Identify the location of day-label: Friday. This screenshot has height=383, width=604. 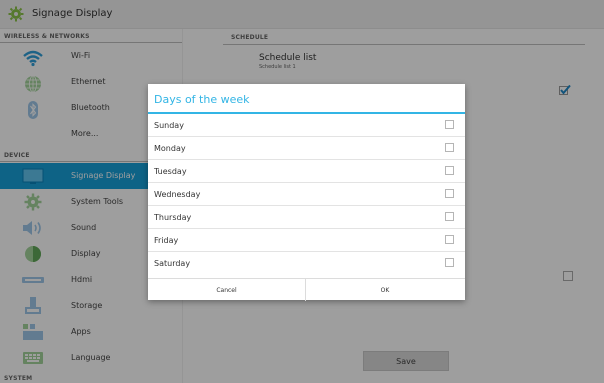
(166, 240).